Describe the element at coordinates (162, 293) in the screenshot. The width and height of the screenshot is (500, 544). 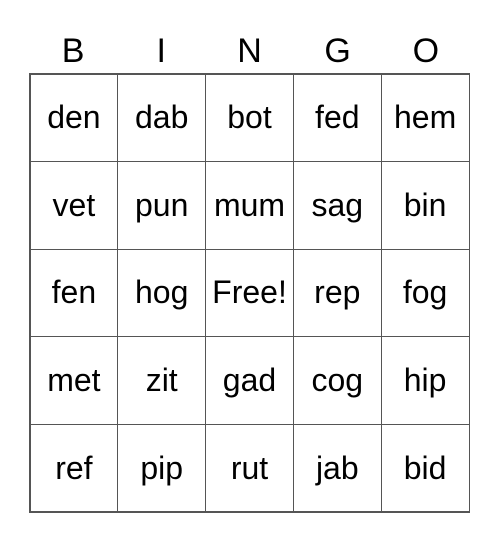
I see `bingo-cell: hog` at that location.